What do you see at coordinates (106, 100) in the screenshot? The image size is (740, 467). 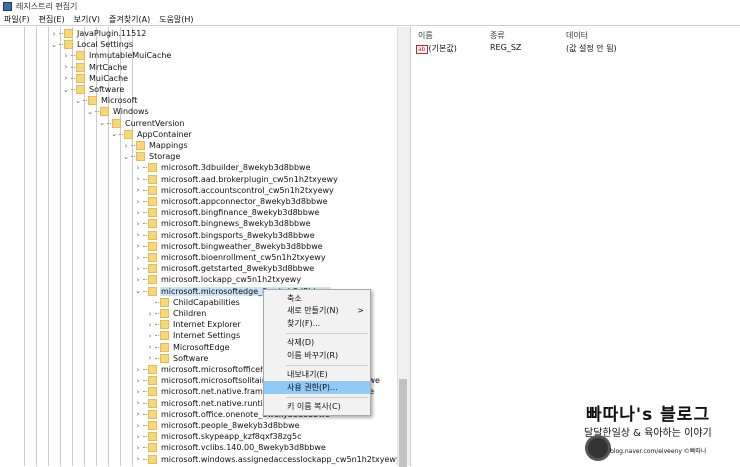 I see `tree-node: ⌄Microsoft` at bounding box center [106, 100].